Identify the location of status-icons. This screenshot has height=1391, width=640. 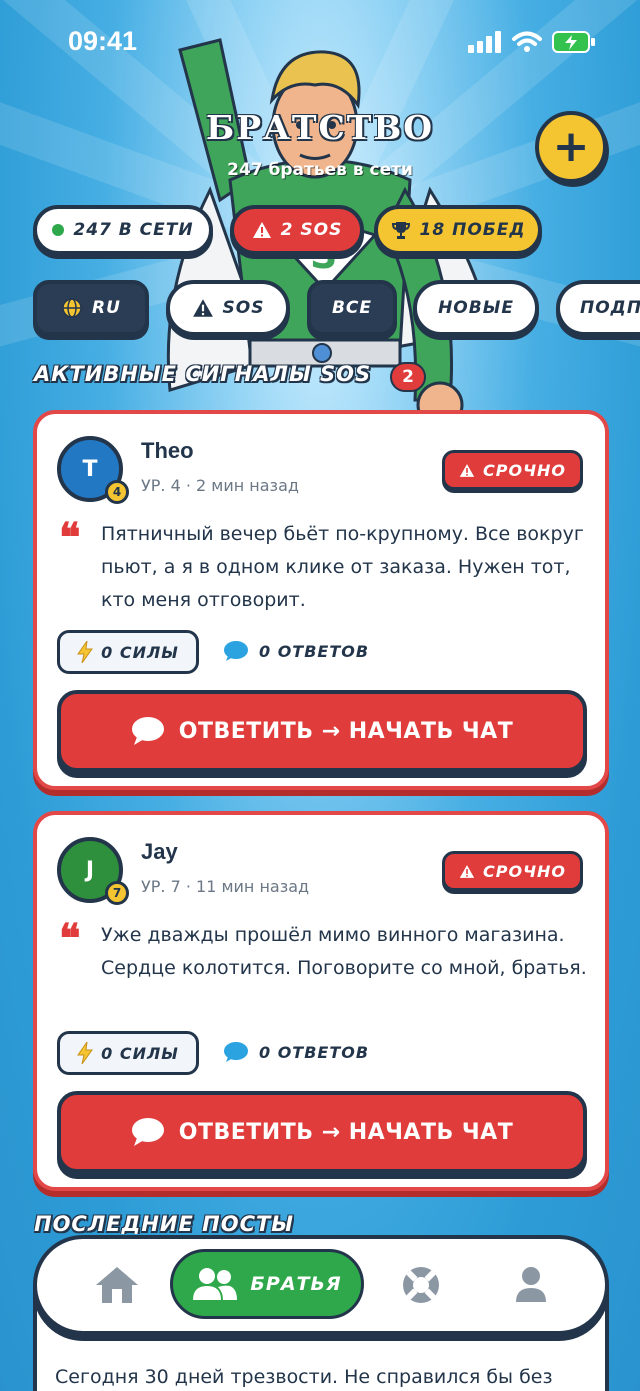
(532, 42).